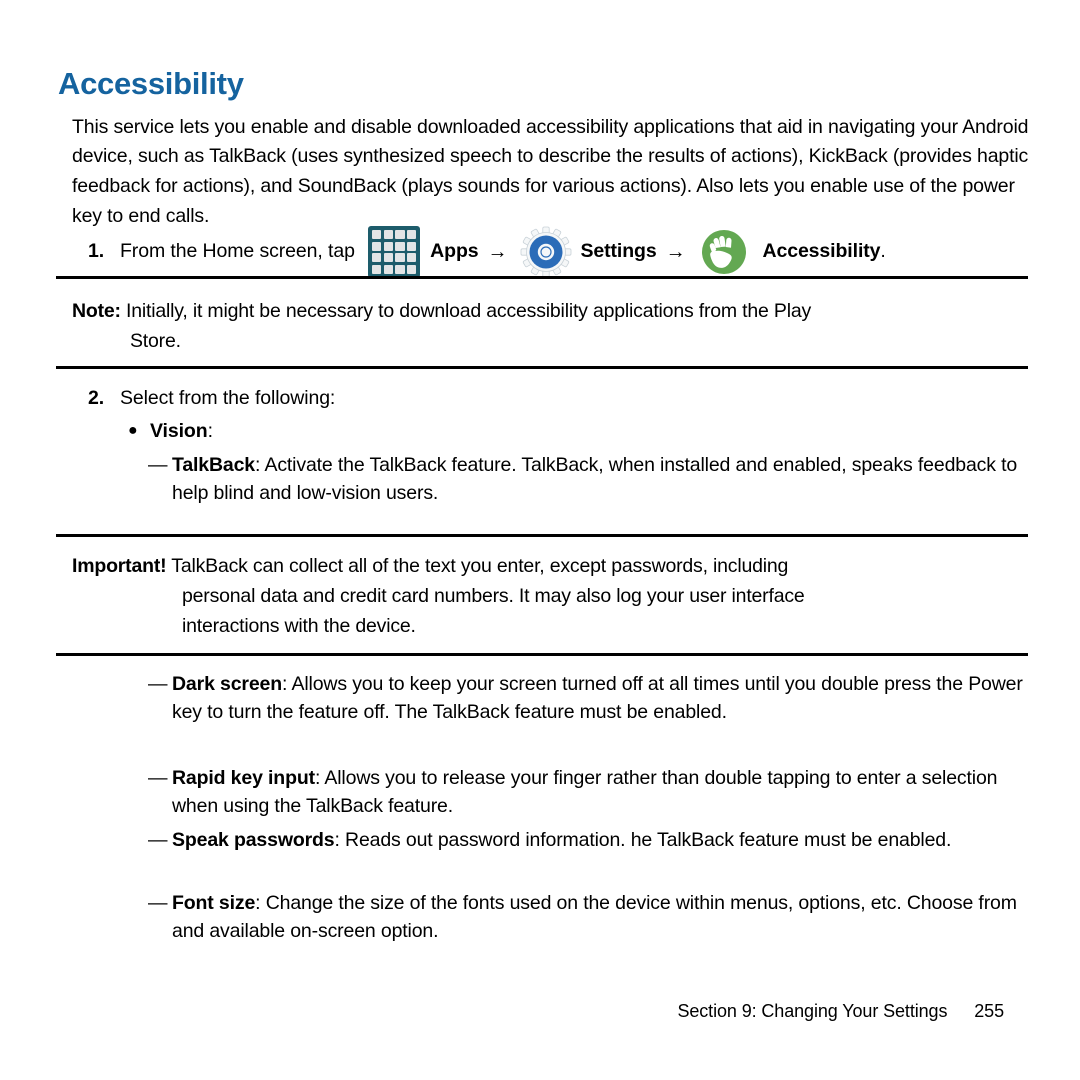 The image size is (1080, 1080). I want to click on note-line-2: Store., so click(155, 341).